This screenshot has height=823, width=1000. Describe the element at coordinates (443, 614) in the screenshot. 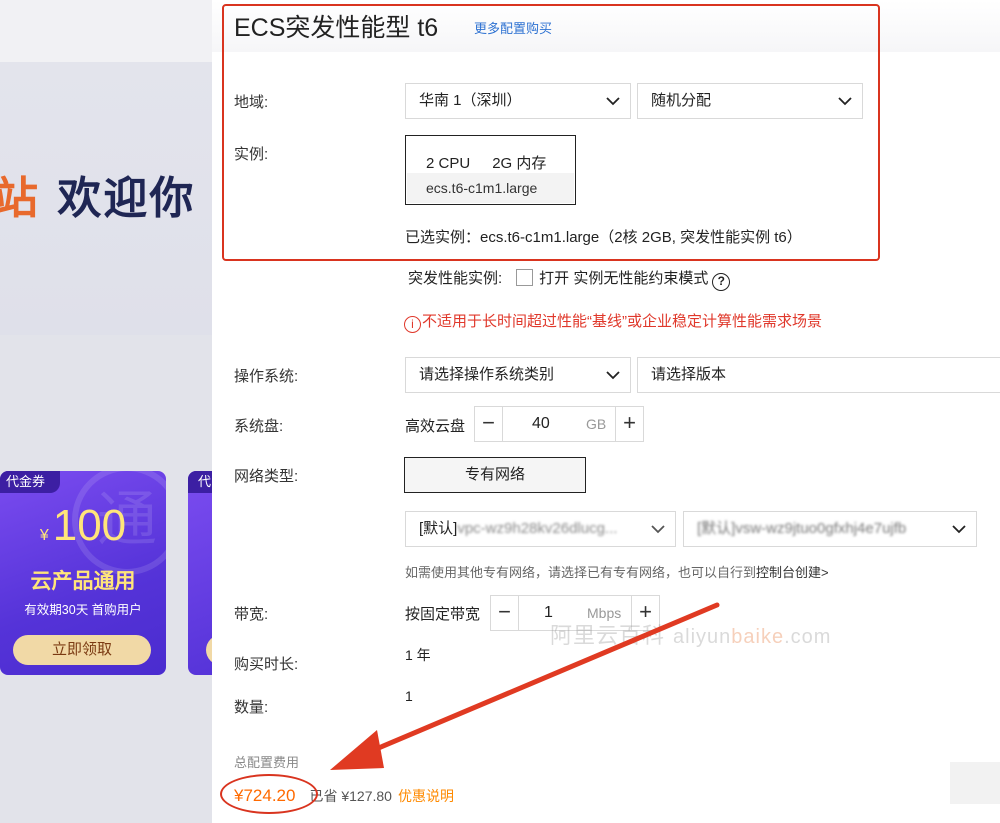

I see `bandwidth-mode: 按固定带宽` at that location.